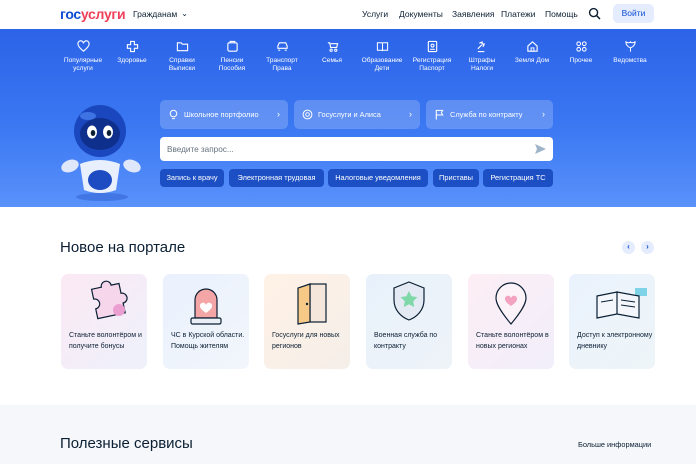  Describe the element at coordinates (378, 178) in the screenshot. I see `chip-tax-notices: Налоговые уведомления` at that location.